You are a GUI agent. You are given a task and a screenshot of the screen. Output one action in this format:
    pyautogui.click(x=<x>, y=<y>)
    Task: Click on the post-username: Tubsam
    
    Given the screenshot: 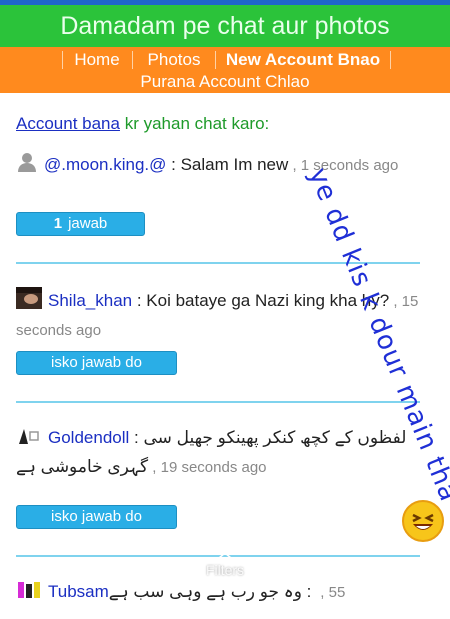 What is the action you would take?
    pyautogui.click(x=78, y=591)
    